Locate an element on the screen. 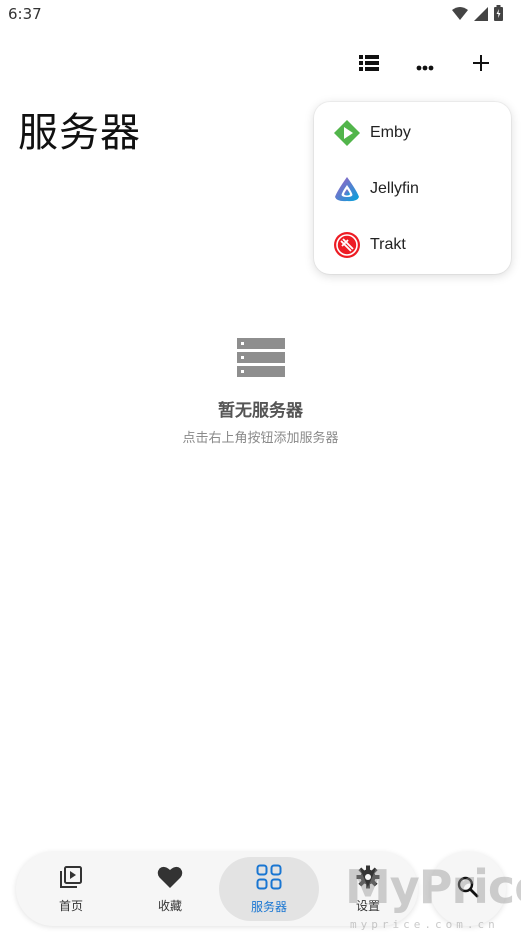 The image size is (521, 934). server-icon is located at coordinates (260, 360).